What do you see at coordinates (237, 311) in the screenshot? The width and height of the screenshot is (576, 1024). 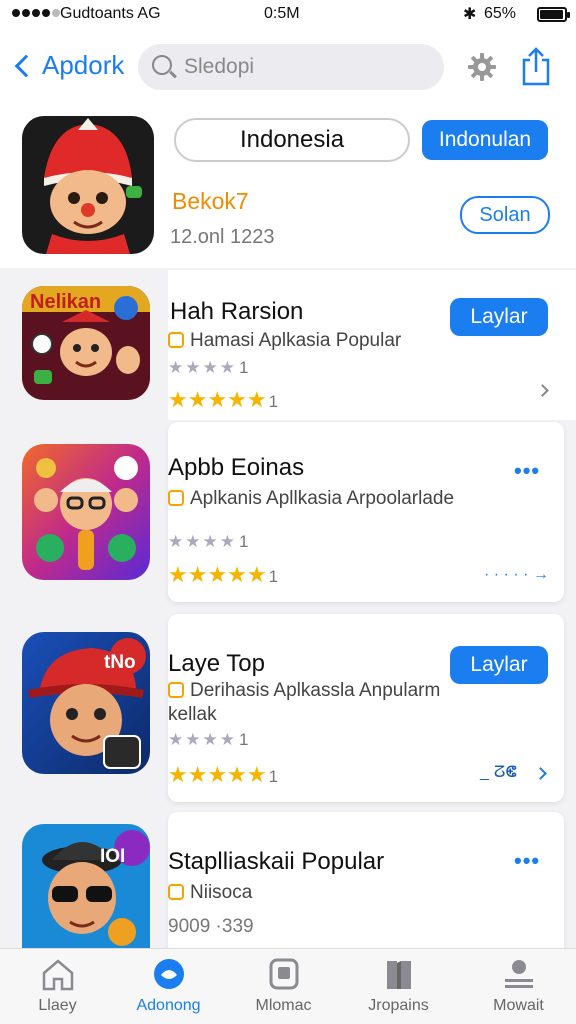 I see `app-title: Hah Rarsion` at bounding box center [237, 311].